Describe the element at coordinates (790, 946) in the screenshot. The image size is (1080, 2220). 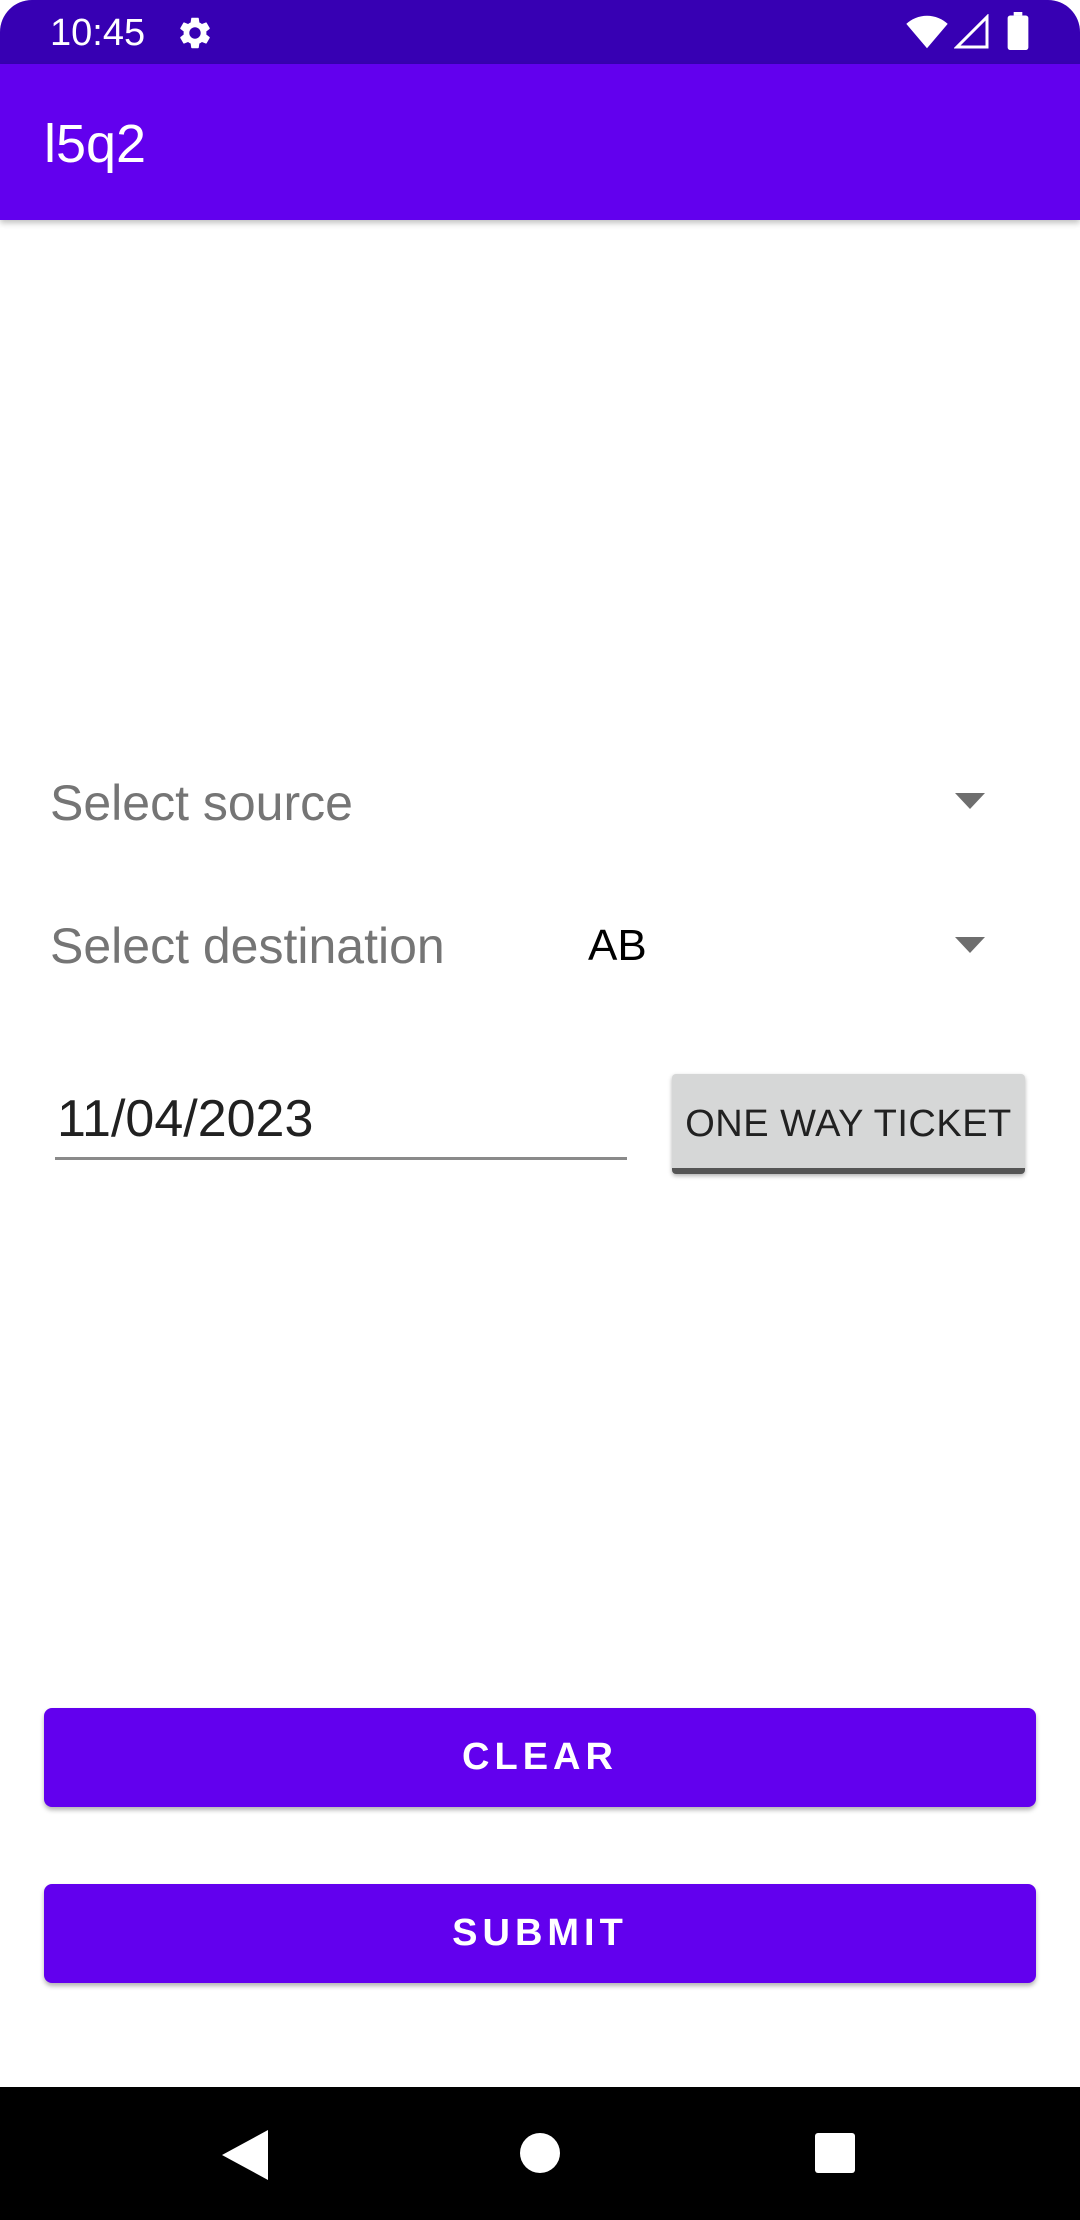
I see `destination-spinner: AB` at that location.